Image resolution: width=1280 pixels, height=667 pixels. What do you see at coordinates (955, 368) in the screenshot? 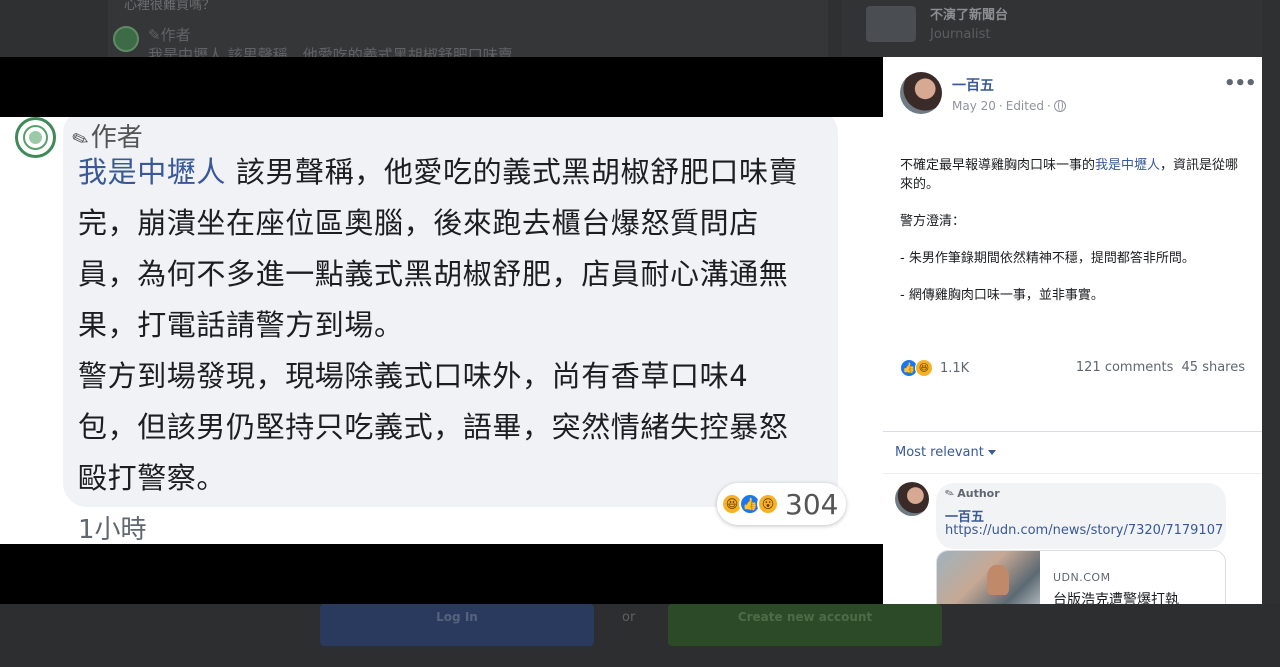
I see `post-reaction-count: 1.1K` at bounding box center [955, 368].